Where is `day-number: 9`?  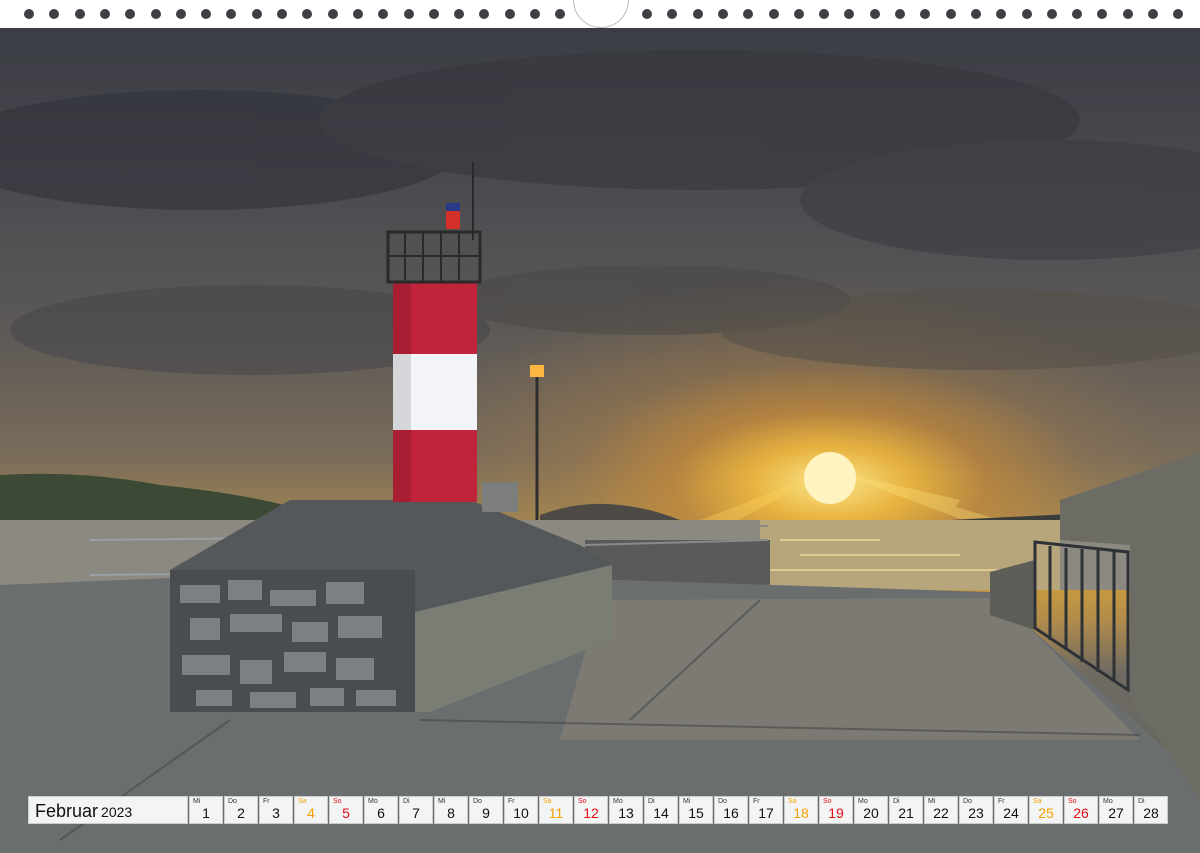
day-number: 9 is located at coordinates (486, 813).